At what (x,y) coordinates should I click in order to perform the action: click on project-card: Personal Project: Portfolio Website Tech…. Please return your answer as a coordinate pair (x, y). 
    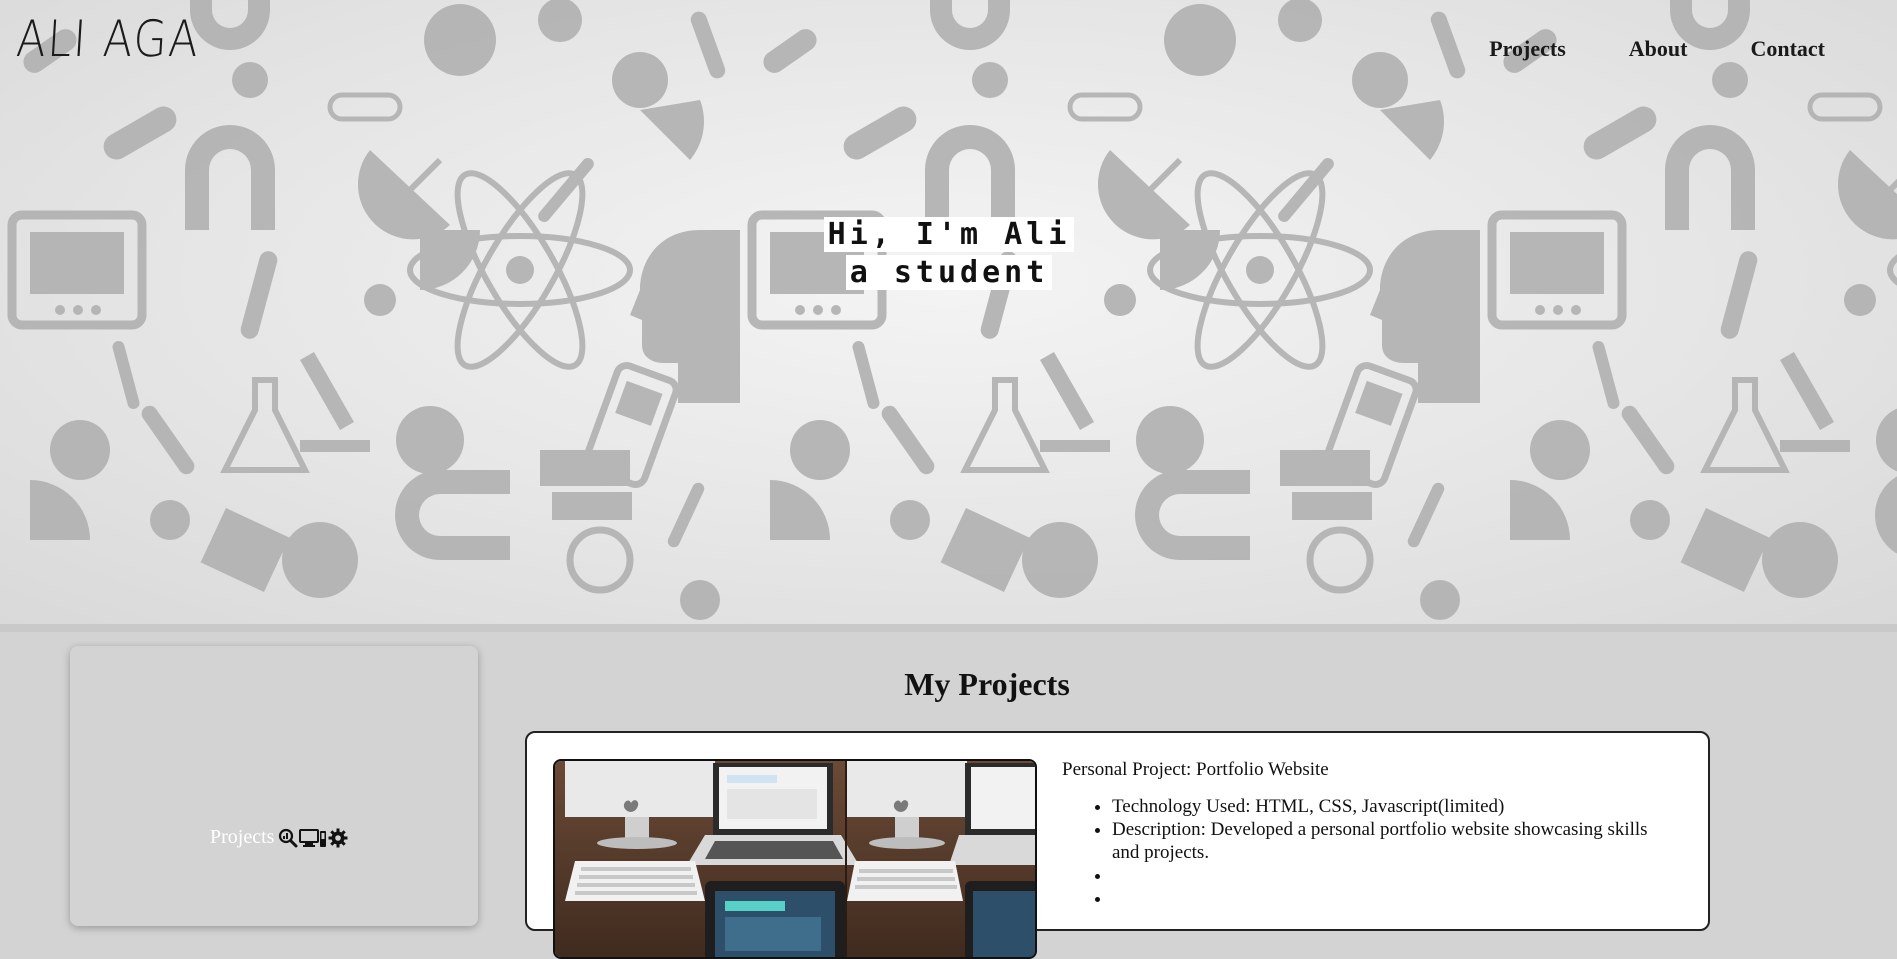
    Looking at the image, I should click on (1117, 845).